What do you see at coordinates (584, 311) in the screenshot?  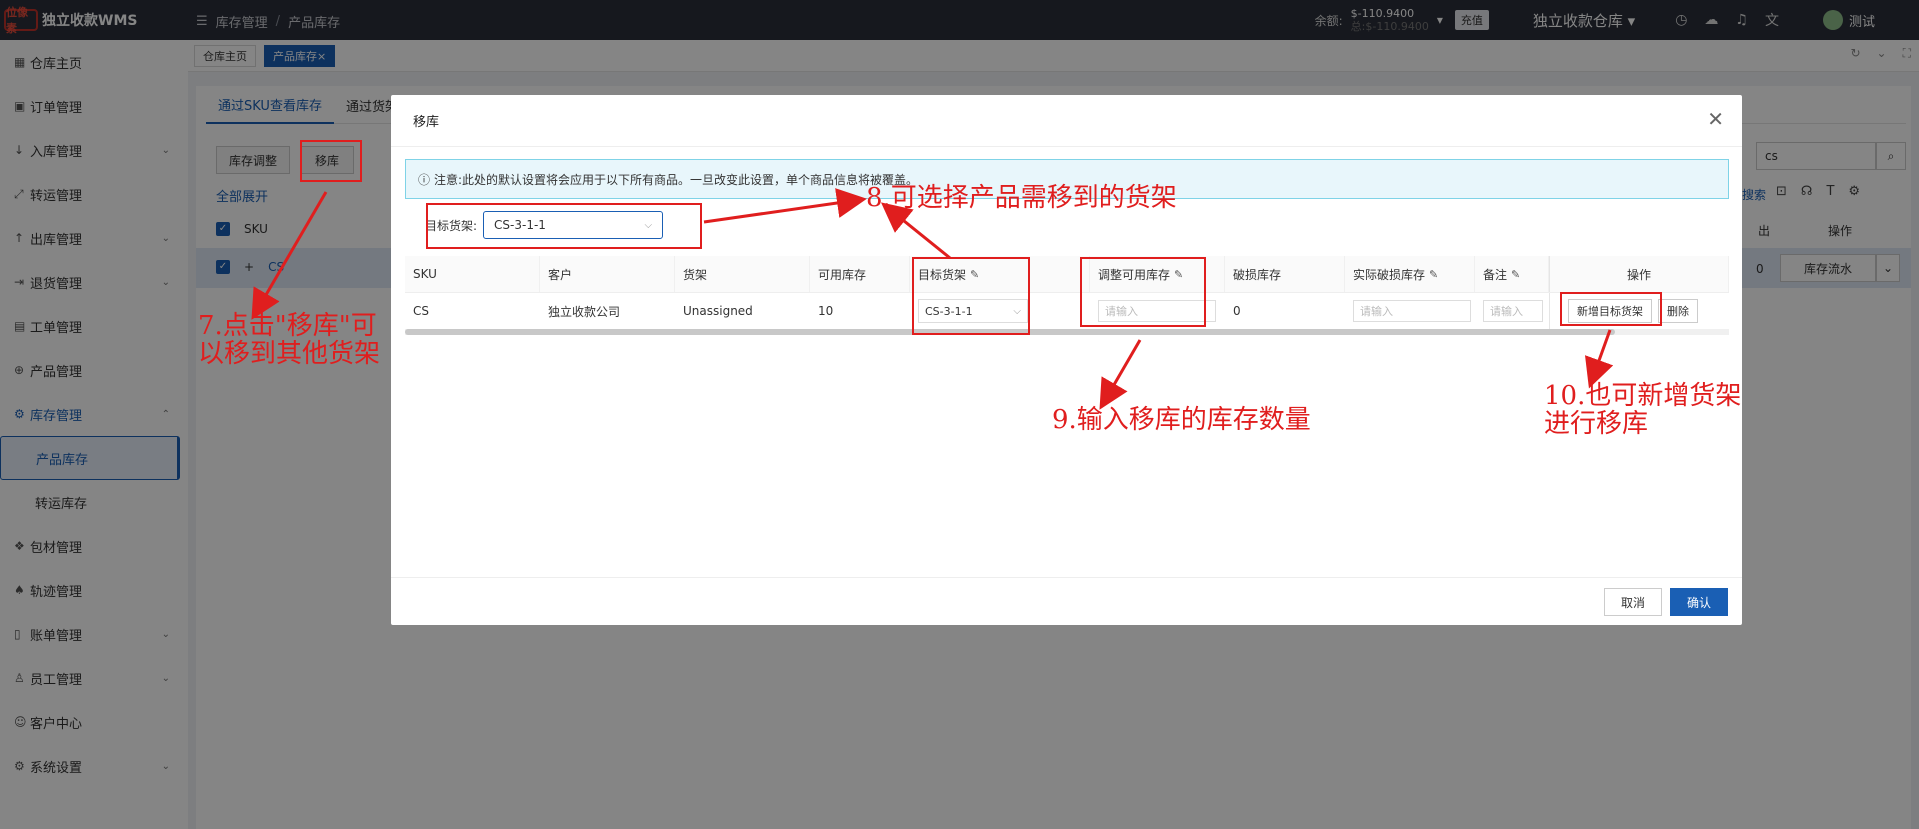 I see `cell-customer: 独立收款公司` at bounding box center [584, 311].